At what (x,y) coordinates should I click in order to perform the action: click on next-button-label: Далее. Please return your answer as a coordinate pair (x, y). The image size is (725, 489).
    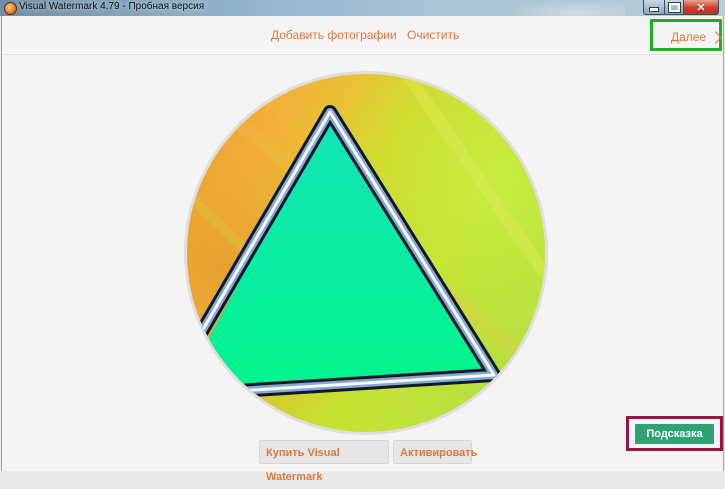
    Looking at the image, I should click on (689, 37).